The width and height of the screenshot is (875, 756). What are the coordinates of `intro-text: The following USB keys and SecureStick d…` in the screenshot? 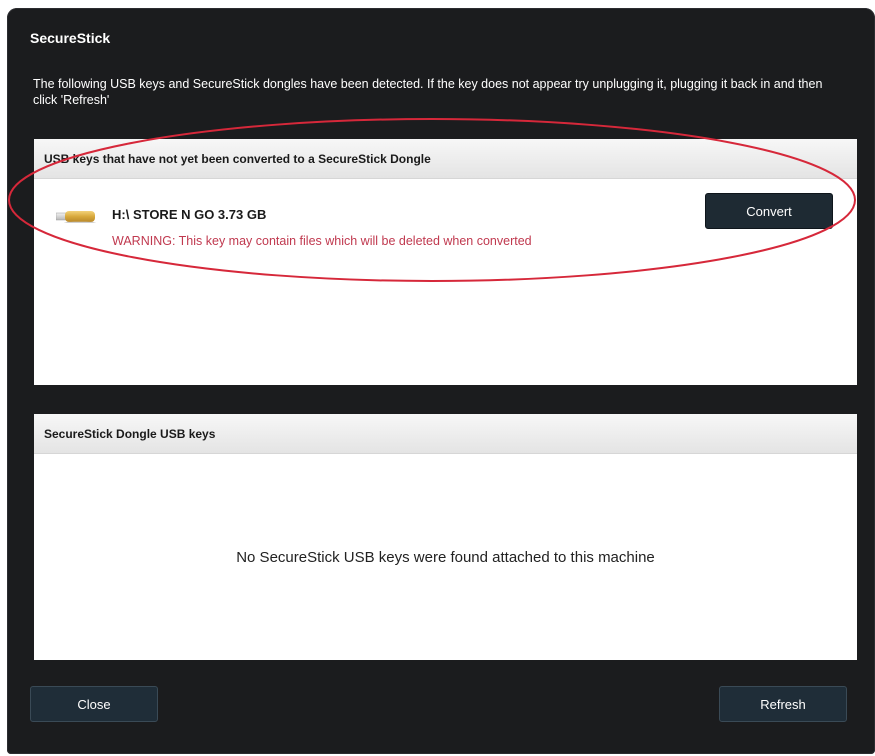 It's located at (428, 92).